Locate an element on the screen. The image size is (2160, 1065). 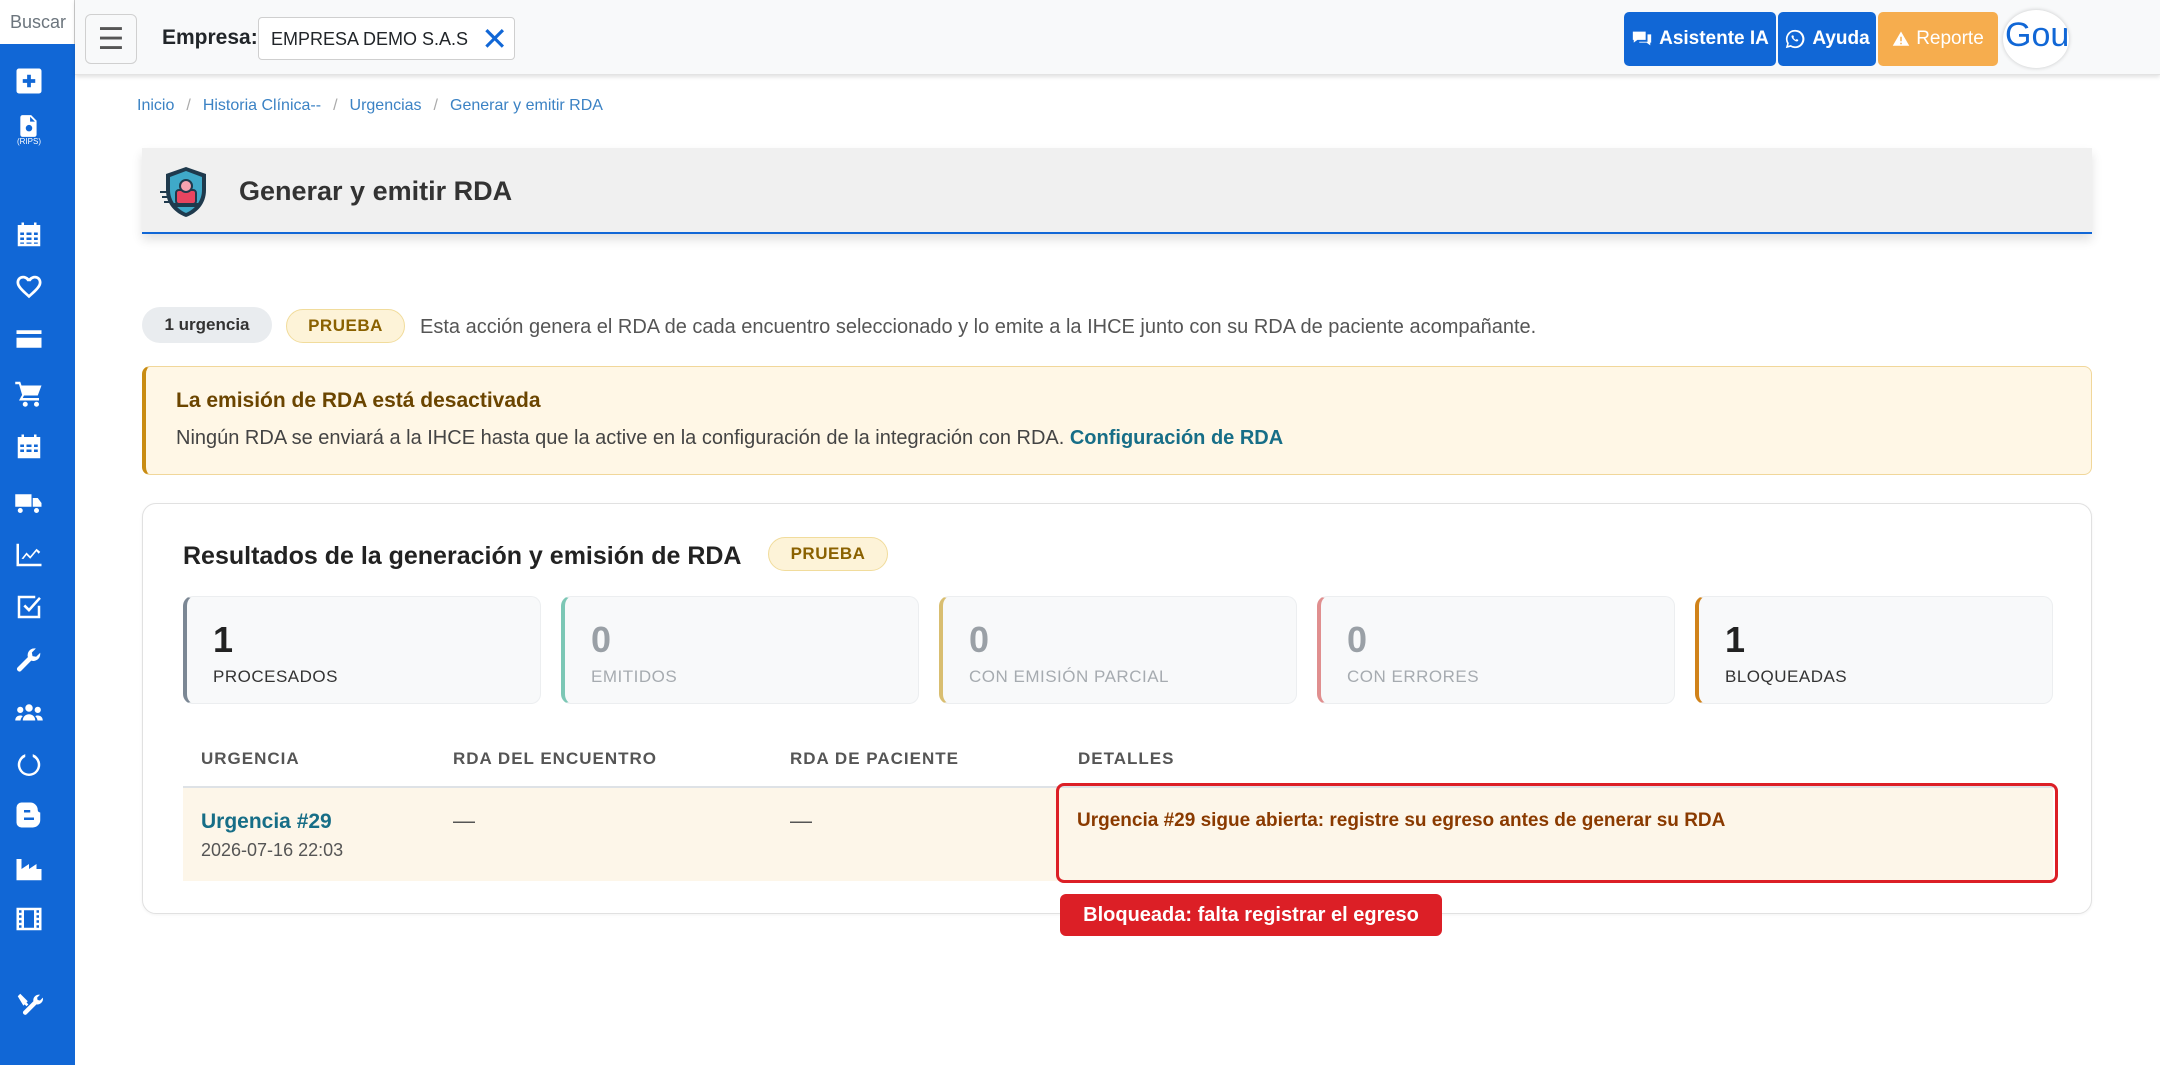
results-prueba-badge: PRUEBA is located at coordinates (828, 554).